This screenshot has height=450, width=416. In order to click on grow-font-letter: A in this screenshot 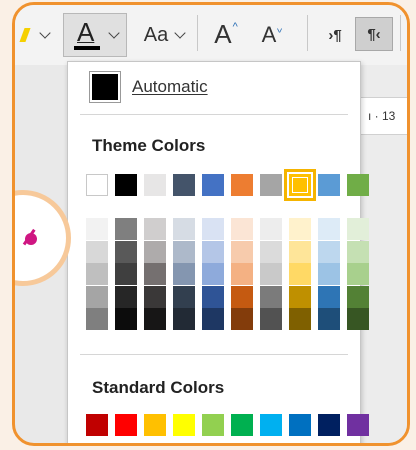, I will do `click(223, 33)`.